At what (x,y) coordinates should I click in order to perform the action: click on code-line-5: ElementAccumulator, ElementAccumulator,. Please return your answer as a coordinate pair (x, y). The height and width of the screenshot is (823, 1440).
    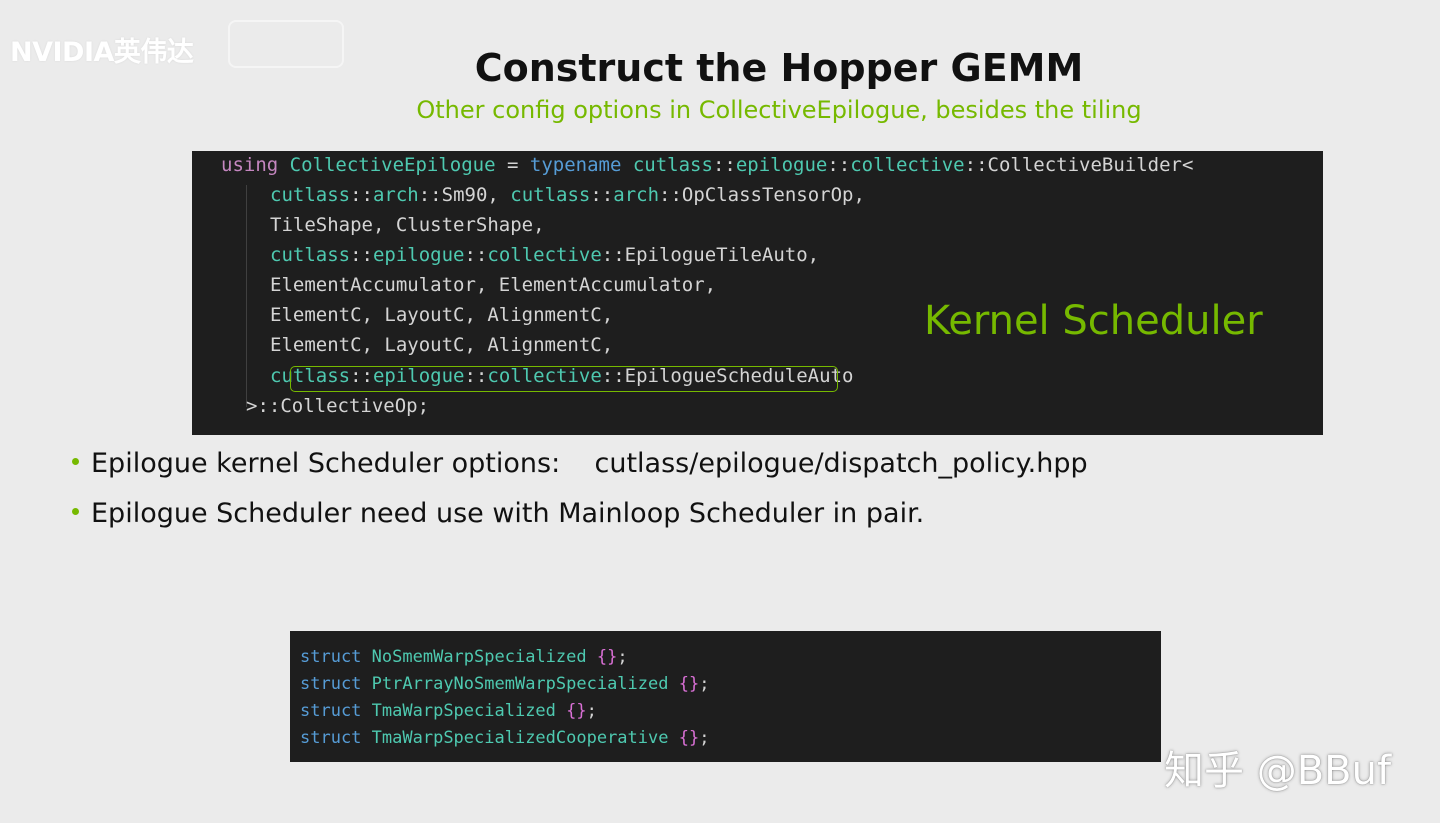
    Looking at the image, I should click on (493, 285).